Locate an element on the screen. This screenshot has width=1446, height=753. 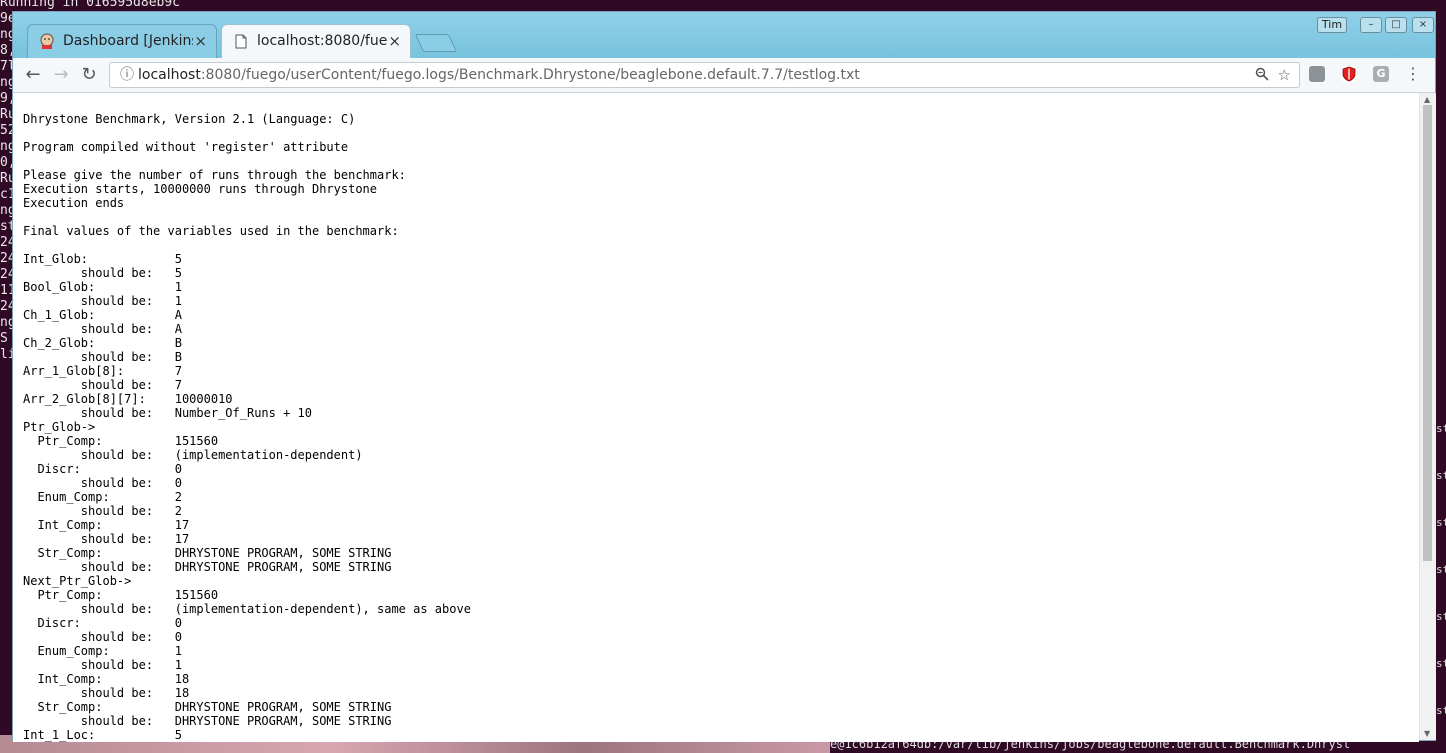
log-line: should be: 2 is located at coordinates (102, 511).